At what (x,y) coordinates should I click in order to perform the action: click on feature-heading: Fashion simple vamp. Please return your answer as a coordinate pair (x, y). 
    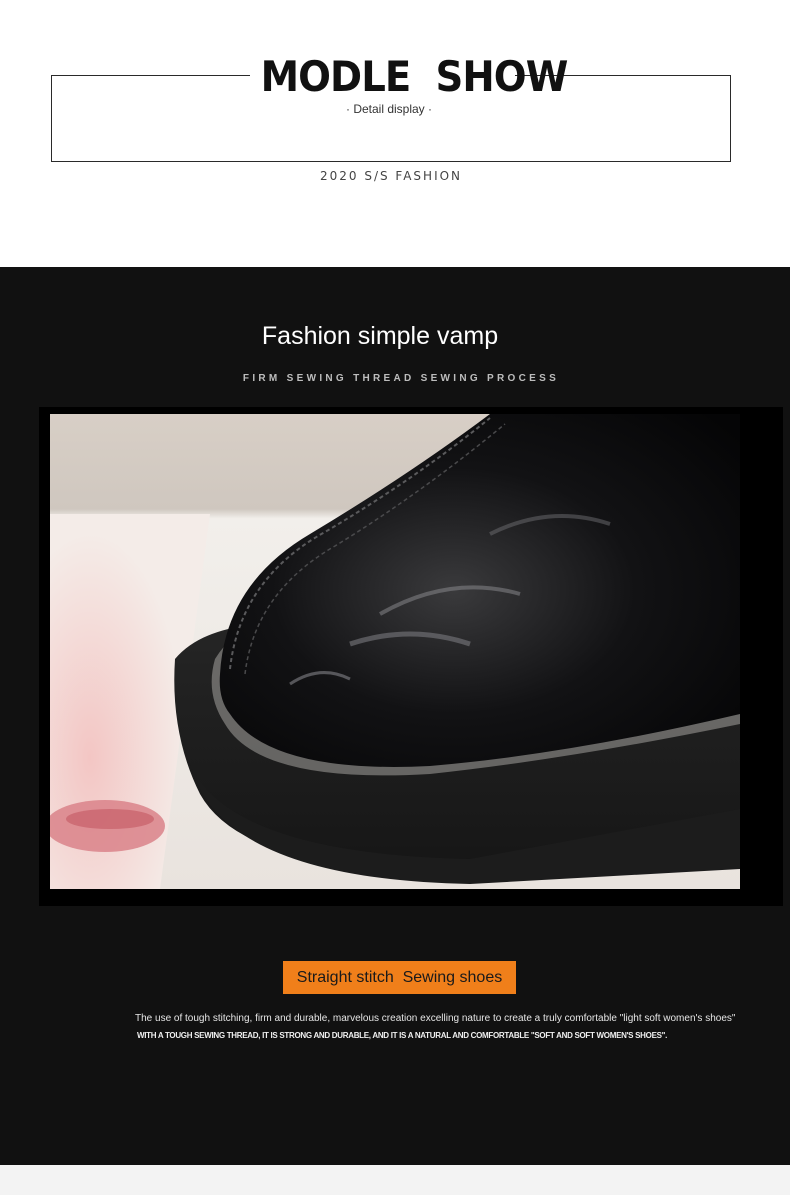
    Looking at the image, I should click on (380, 336).